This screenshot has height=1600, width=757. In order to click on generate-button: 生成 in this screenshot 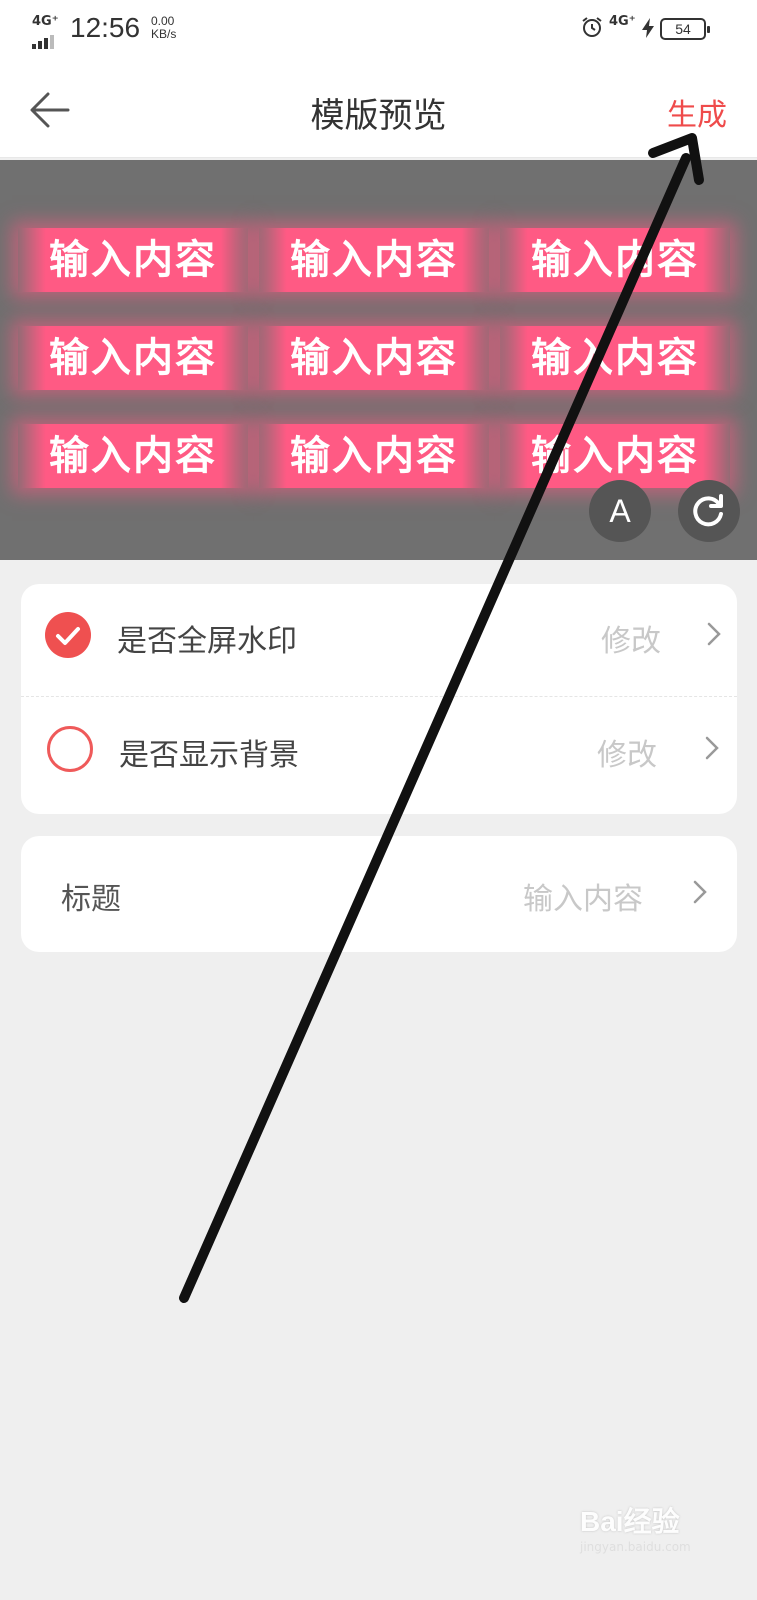, I will do `click(697, 112)`.